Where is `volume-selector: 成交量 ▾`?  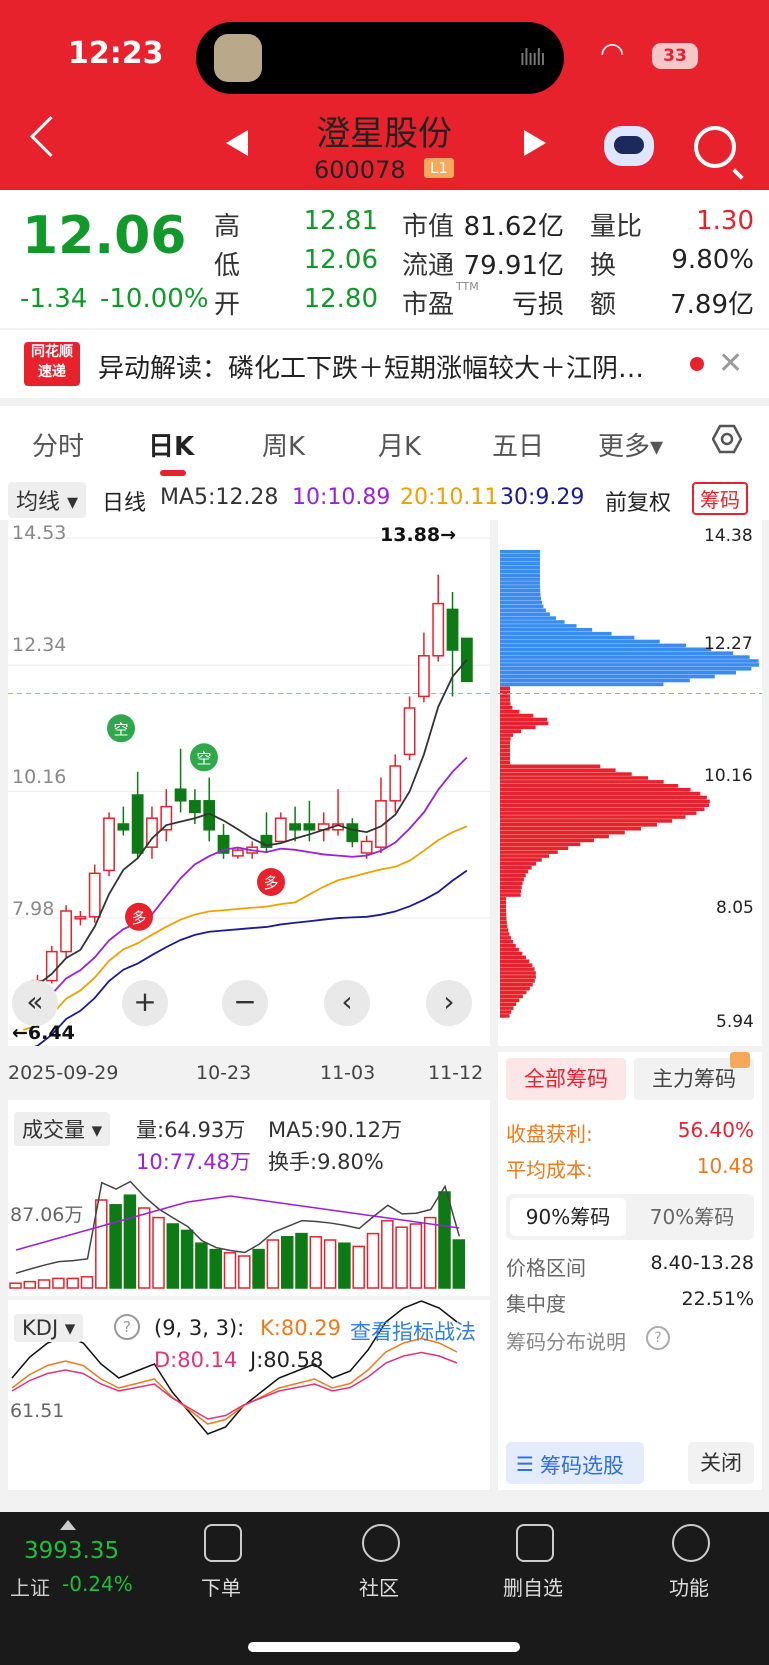 volume-selector: 成交量 ▾ is located at coordinates (62, 1129).